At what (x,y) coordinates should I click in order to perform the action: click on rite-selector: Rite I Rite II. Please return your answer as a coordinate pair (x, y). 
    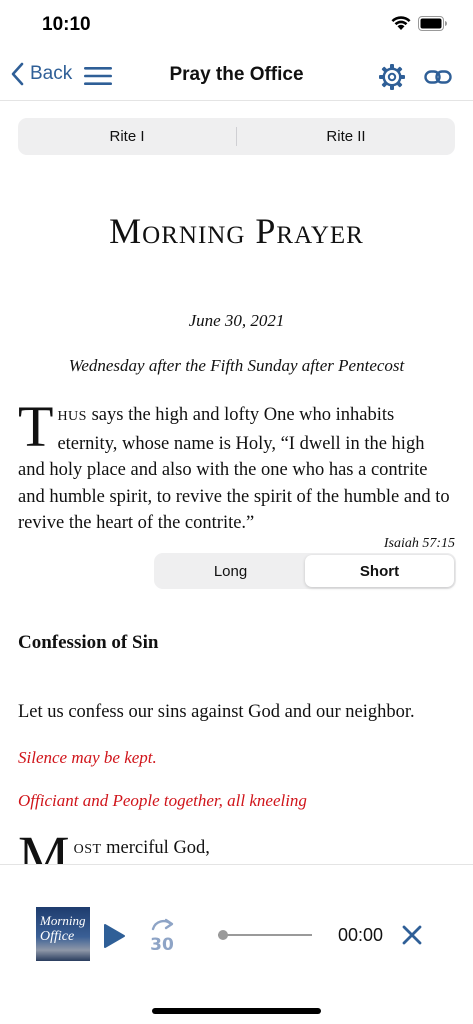
    Looking at the image, I should click on (236, 136).